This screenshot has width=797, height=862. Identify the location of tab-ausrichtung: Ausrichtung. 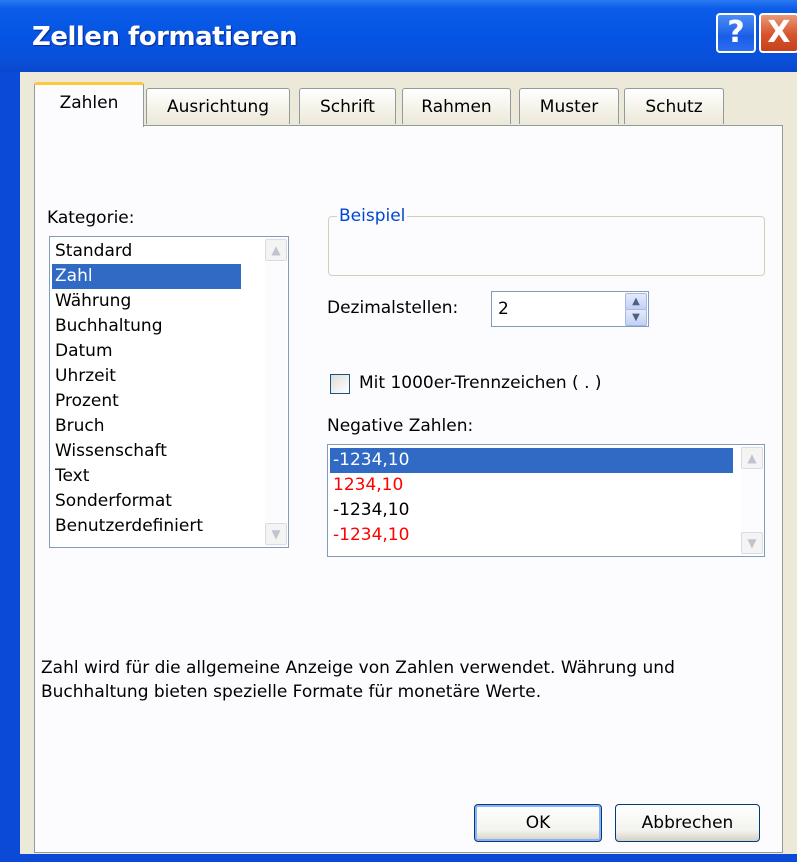
(218, 106).